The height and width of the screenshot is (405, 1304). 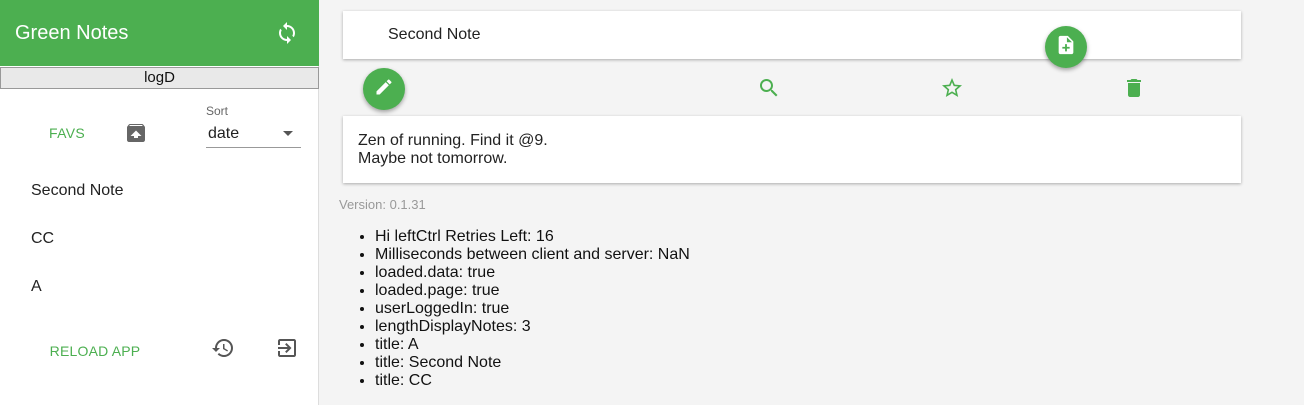 What do you see at coordinates (434, 35) in the screenshot?
I see `note-title: Second Note` at bounding box center [434, 35].